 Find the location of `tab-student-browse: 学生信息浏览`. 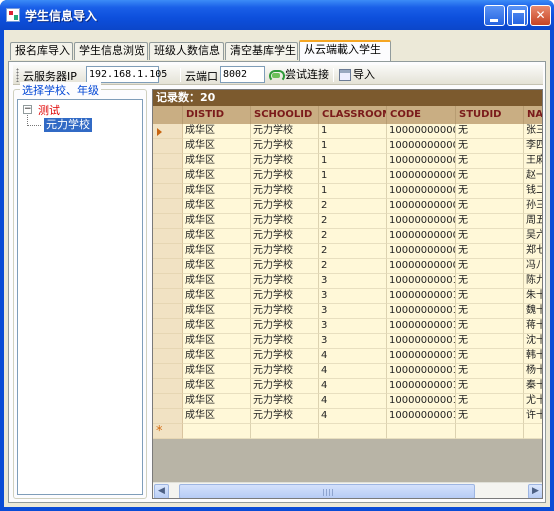

tab-student-browse: 学生信息浏览 is located at coordinates (111, 51).